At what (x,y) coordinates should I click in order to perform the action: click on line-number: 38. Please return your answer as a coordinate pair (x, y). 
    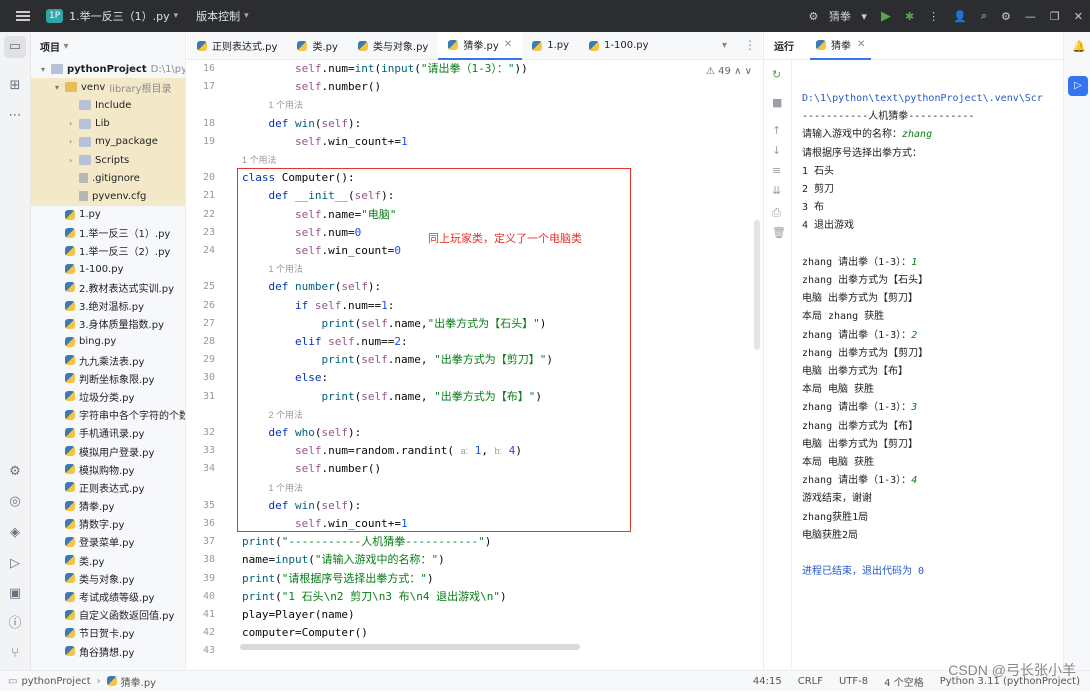
    Looking at the image, I should click on (209, 559).